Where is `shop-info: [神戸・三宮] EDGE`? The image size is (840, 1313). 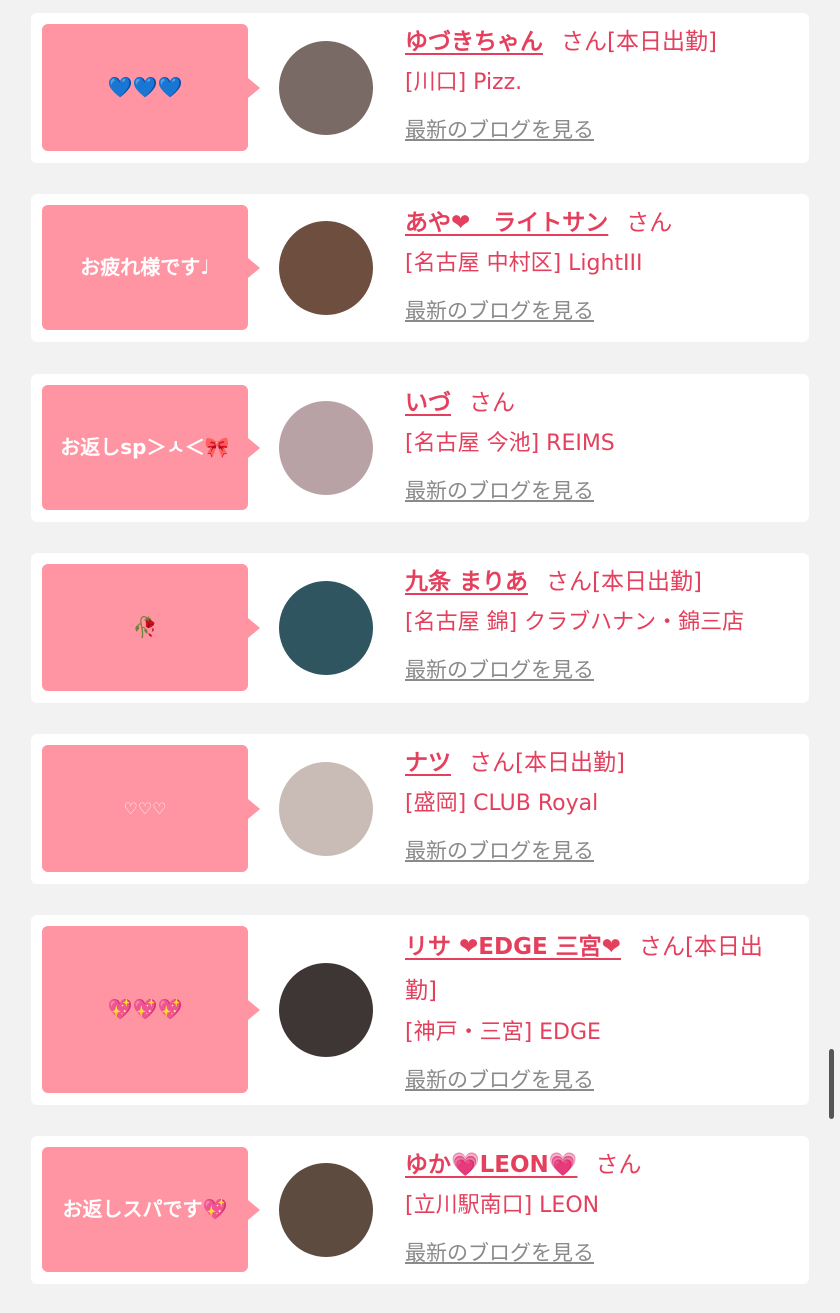
shop-info: [神戸・三宮] EDGE is located at coordinates (503, 1032).